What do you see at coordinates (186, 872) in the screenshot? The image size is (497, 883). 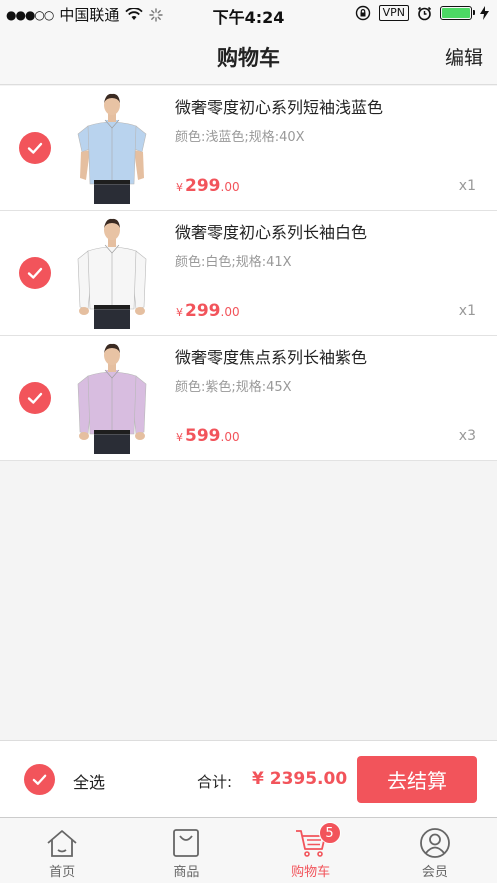 I see `tab-label: 商品` at bounding box center [186, 872].